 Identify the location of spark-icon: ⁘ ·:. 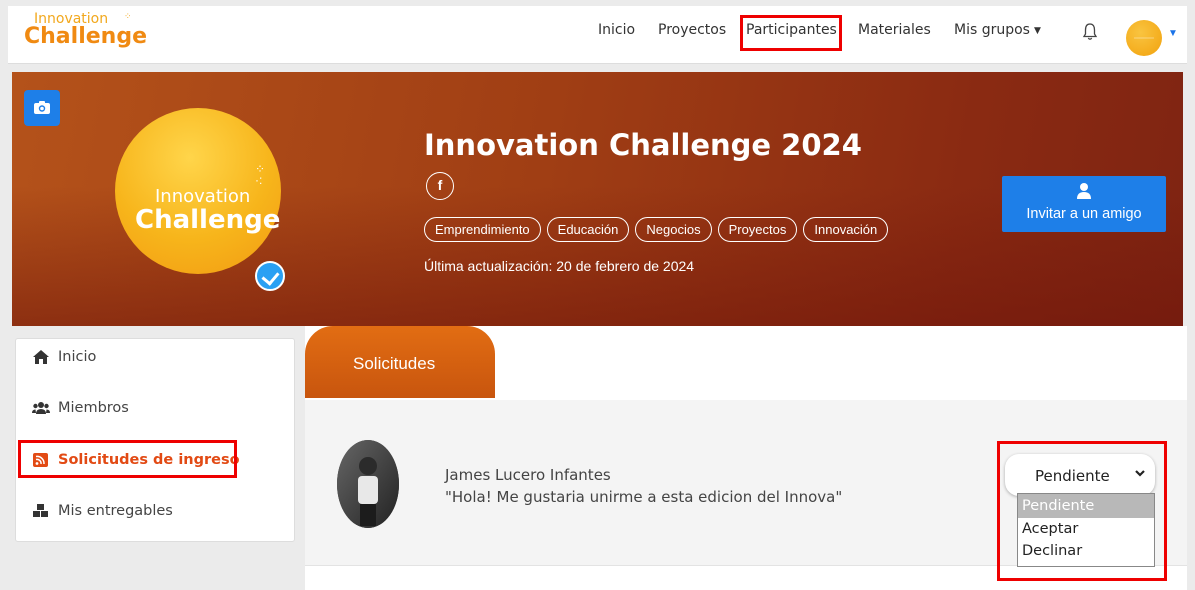
(260, 174).